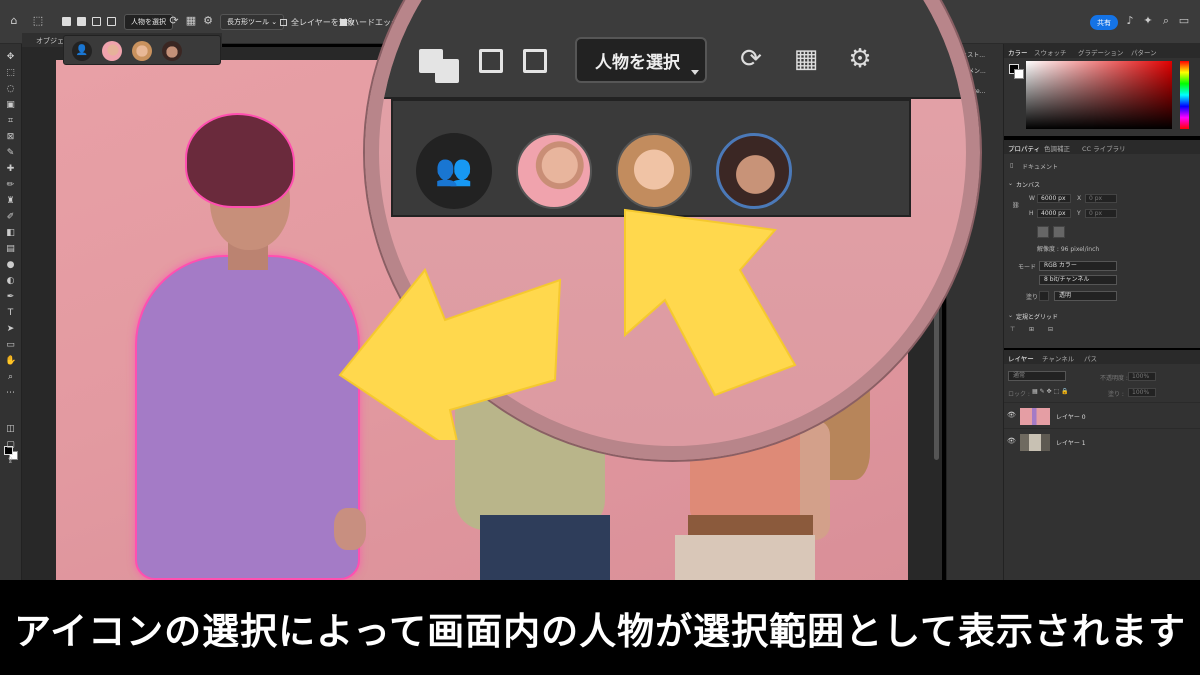 Image resolution: width=1200 pixels, height=675 pixels. I want to click on workspace-icon: ▭, so click(1184, 21).